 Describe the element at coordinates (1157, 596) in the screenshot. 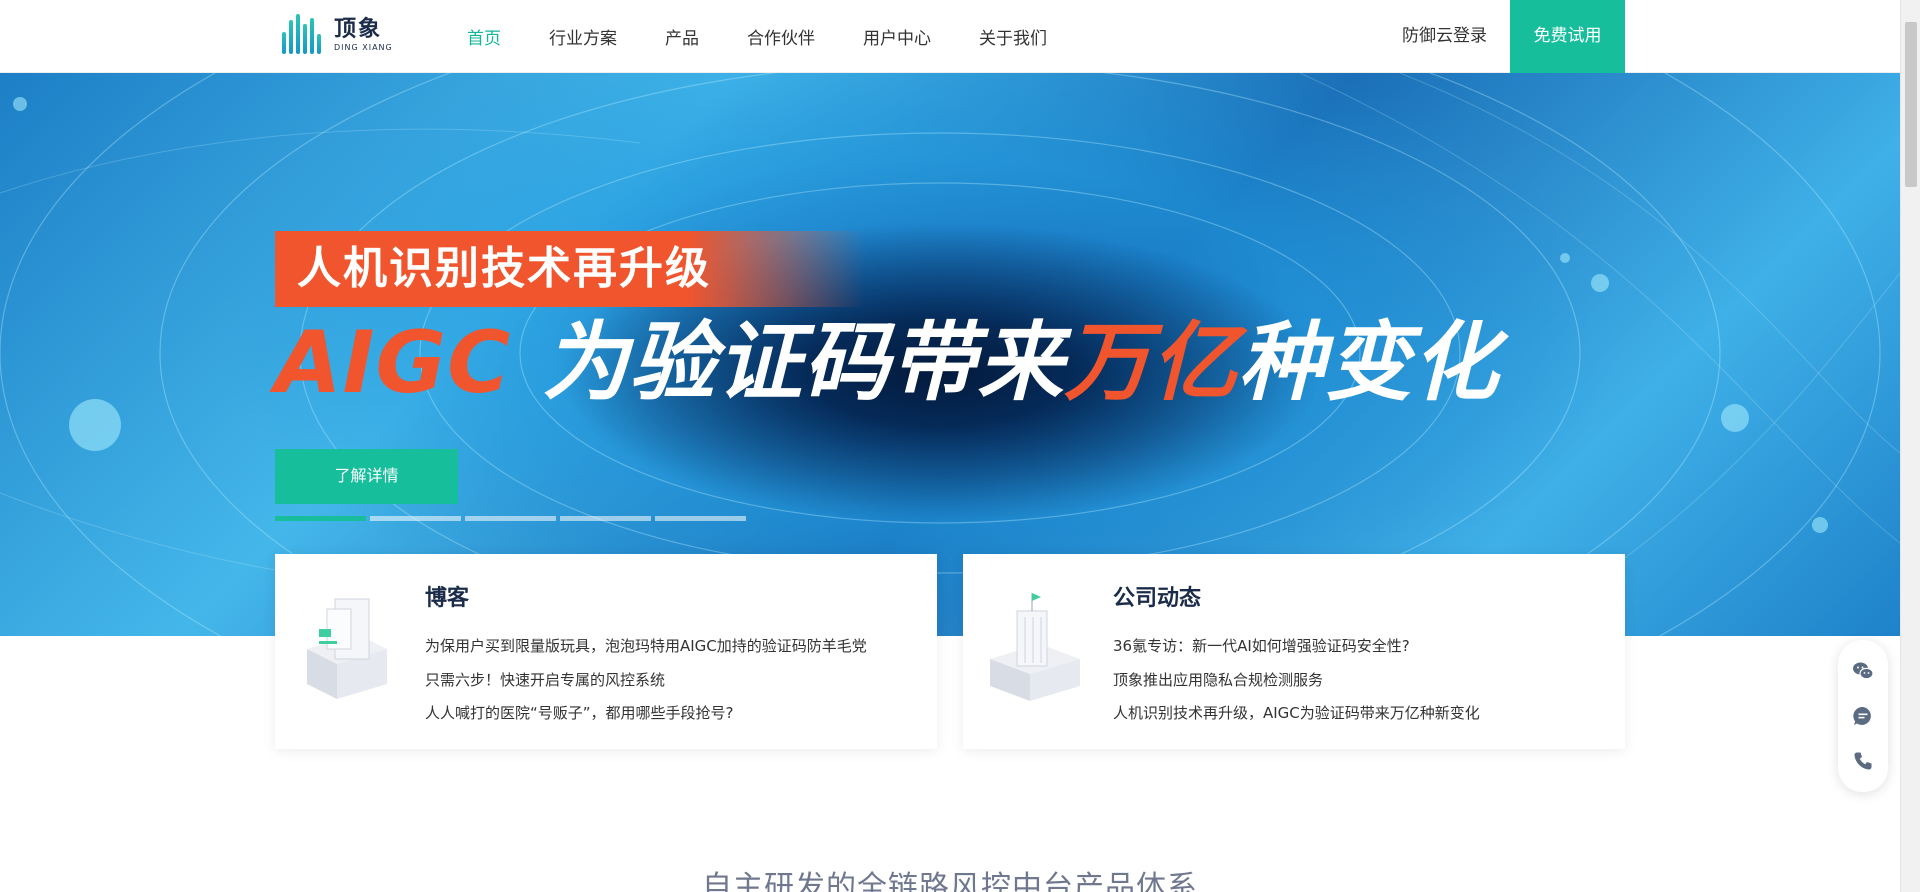

I see `news-title: 公司动态` at that location.